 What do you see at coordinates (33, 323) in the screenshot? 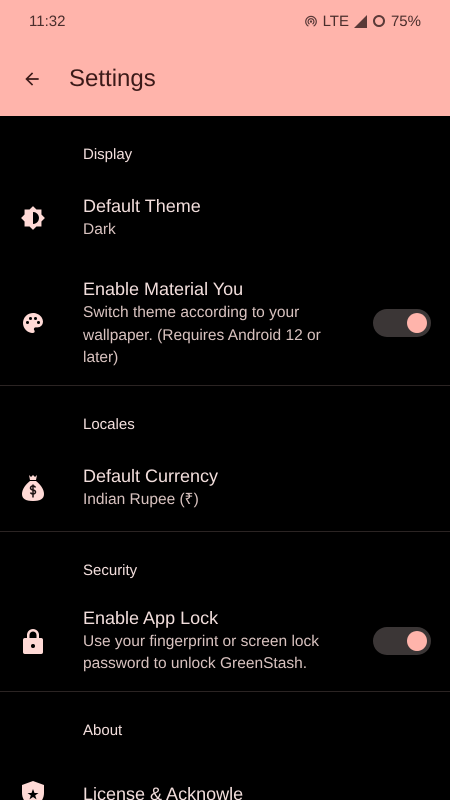
I see `palette-icon` at bounding box center [33, 323].